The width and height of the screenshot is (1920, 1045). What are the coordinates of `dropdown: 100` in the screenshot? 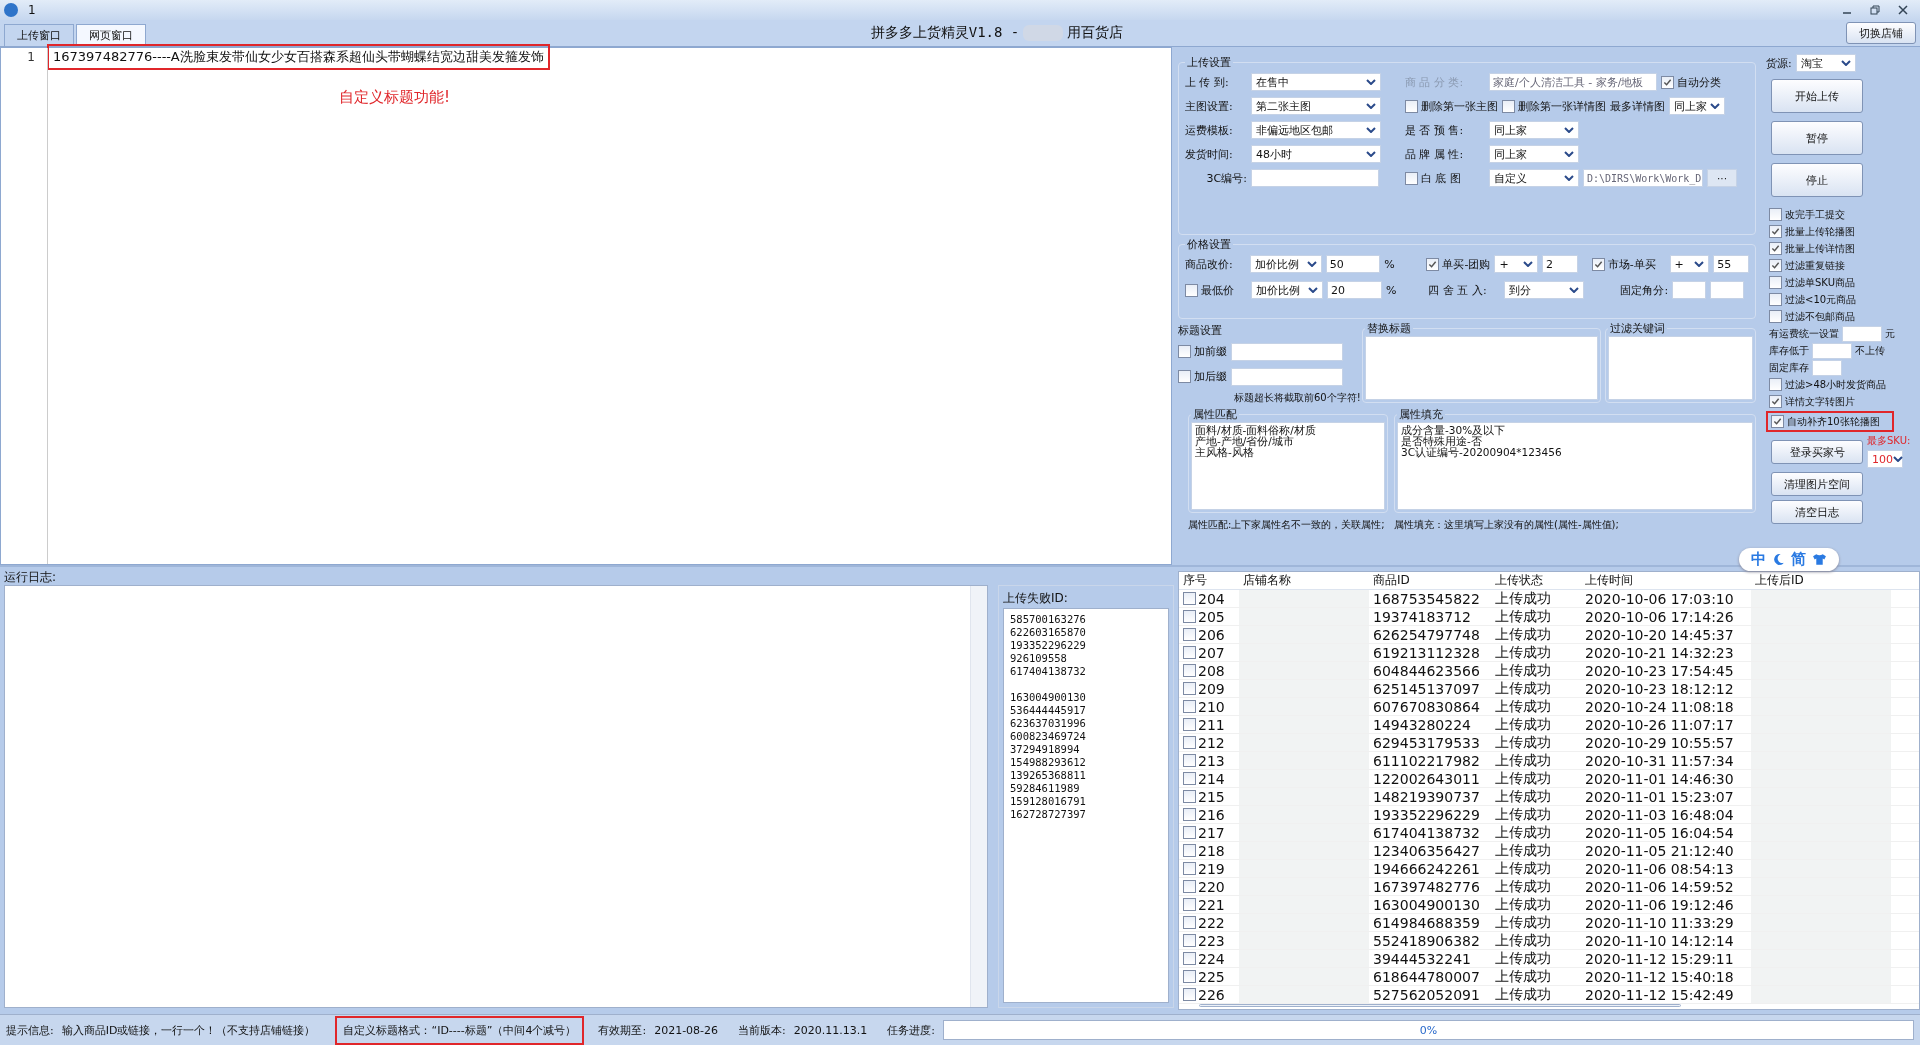 It's located at (1885, 459).